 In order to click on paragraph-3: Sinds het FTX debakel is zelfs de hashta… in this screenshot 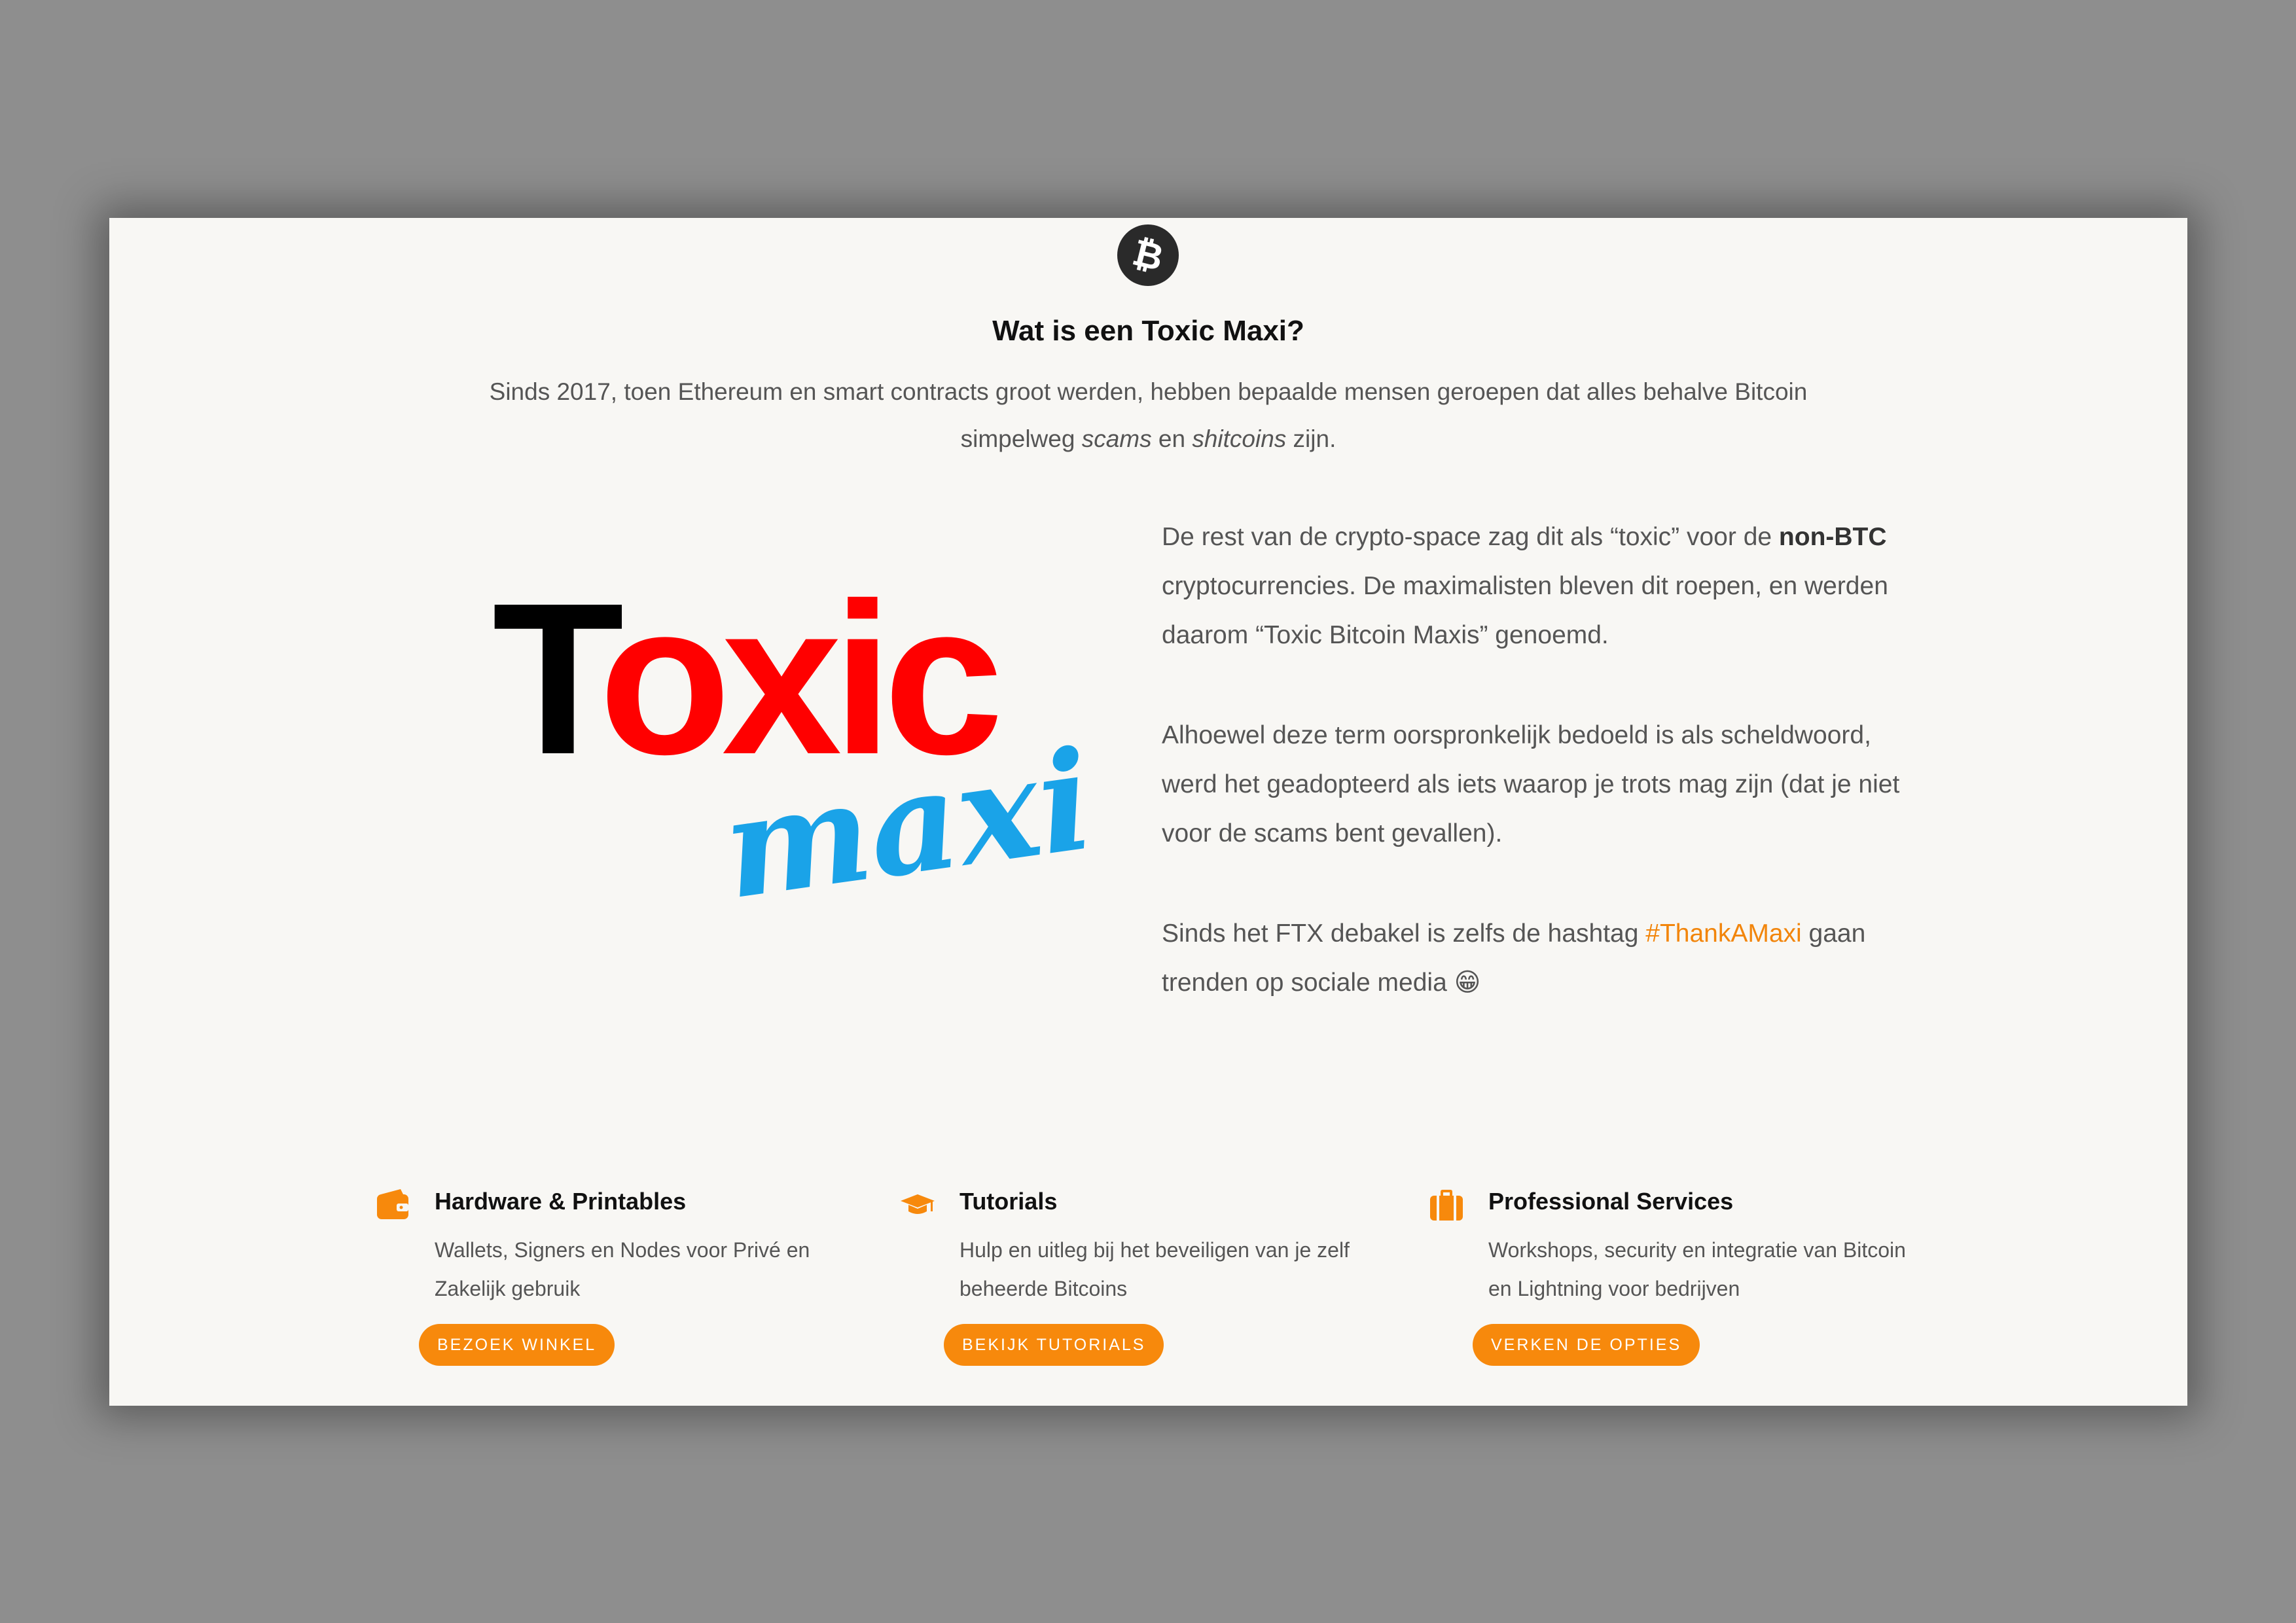, I will do `click(1514, 958)`.